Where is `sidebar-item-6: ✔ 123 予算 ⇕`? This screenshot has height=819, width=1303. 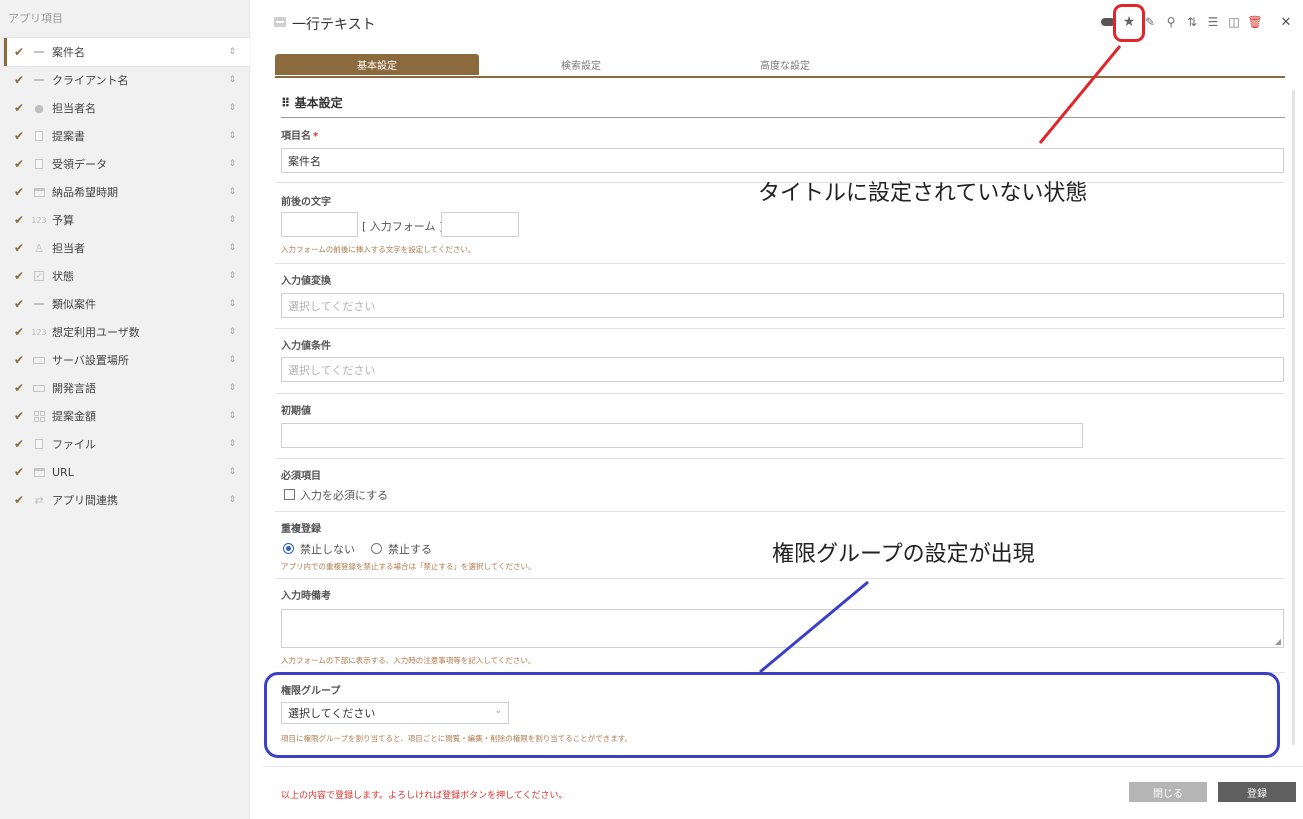
sidebar-item-6: ✔ 123 予算 ⇕ is located at coordinates (127, 220).